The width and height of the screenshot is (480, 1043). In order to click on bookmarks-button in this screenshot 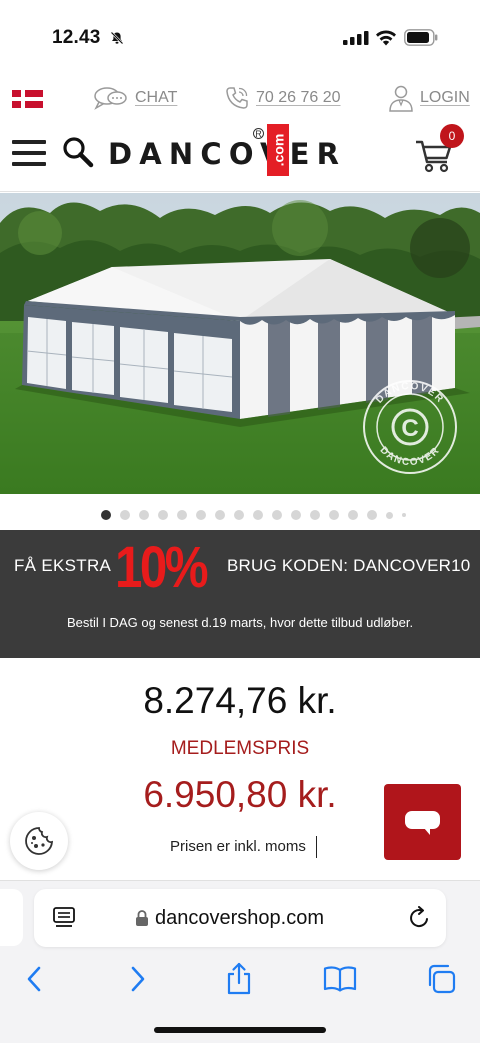, I will do `click(340, 979)`.